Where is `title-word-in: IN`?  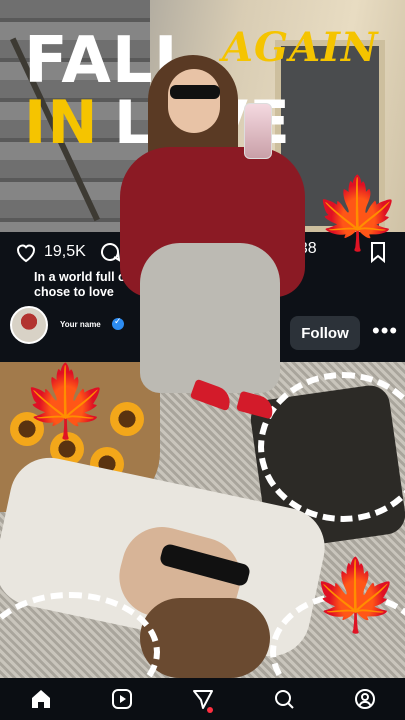
title-word-in: IN is located at coordinates (61, 123).